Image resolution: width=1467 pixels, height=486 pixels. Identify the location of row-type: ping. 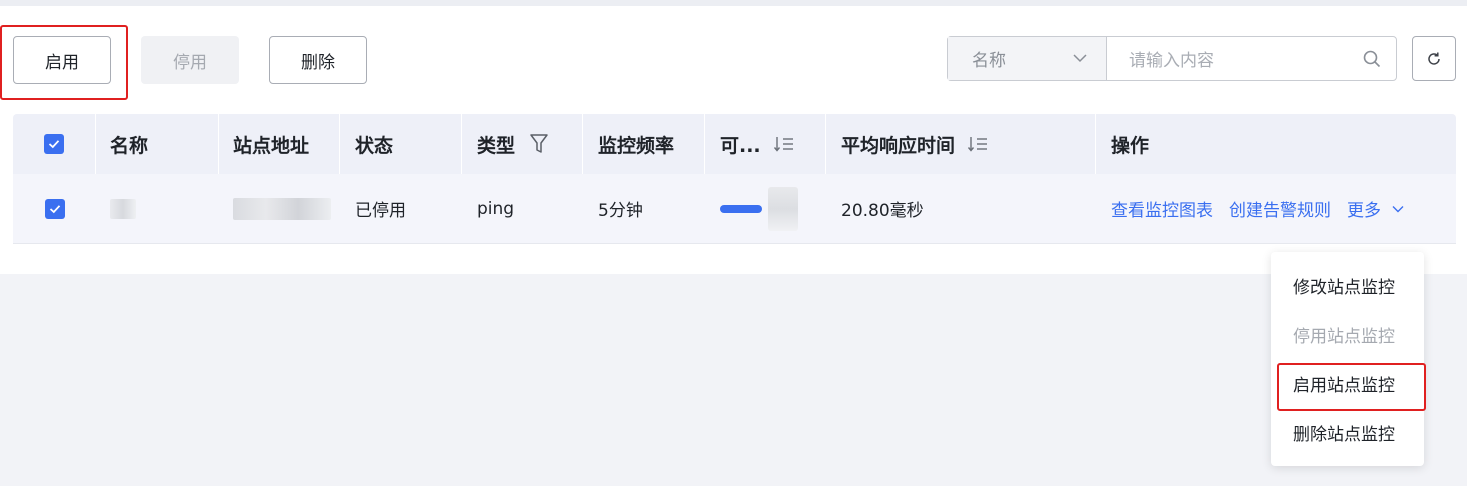
(496, 208).